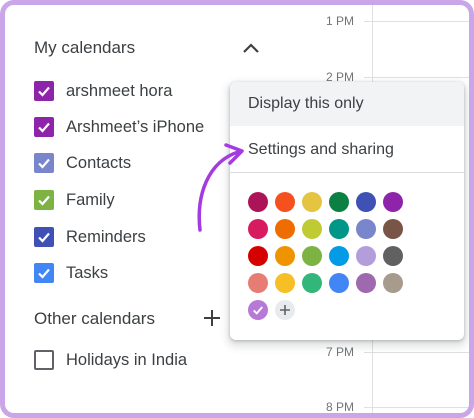  I want to click on other-calendars-title: Other calendars, so click(94, 319).